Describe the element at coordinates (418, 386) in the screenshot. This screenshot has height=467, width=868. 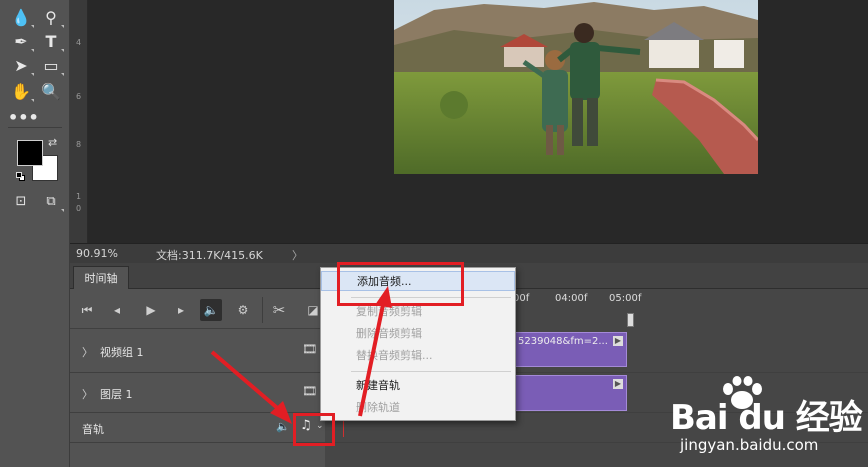
I see `menu-item-new-audio-track: 新建音轨` at that location.